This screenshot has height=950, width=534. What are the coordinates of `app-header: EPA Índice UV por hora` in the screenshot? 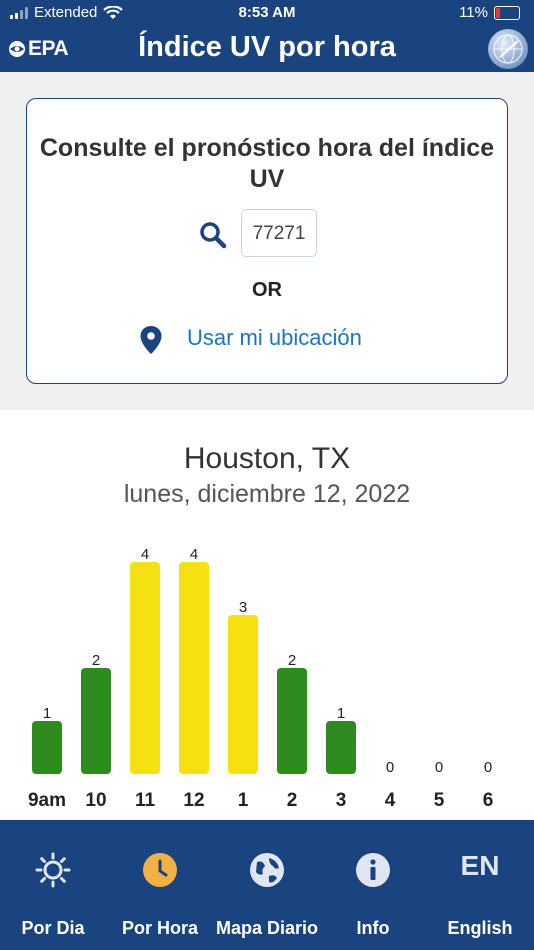 It's located at (267, 49).